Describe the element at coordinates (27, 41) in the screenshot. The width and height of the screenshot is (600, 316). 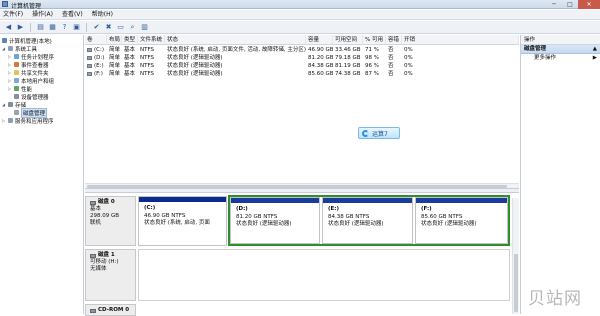
I see `tree-root: 计算机管理(本地)` at that location.